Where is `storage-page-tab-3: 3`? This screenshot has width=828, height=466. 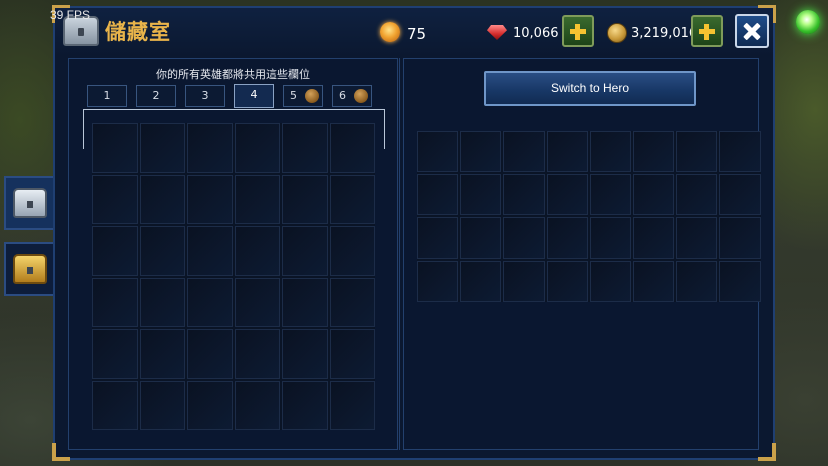
storage-page-tab-3: 3 is located at coordinates (205, 96).